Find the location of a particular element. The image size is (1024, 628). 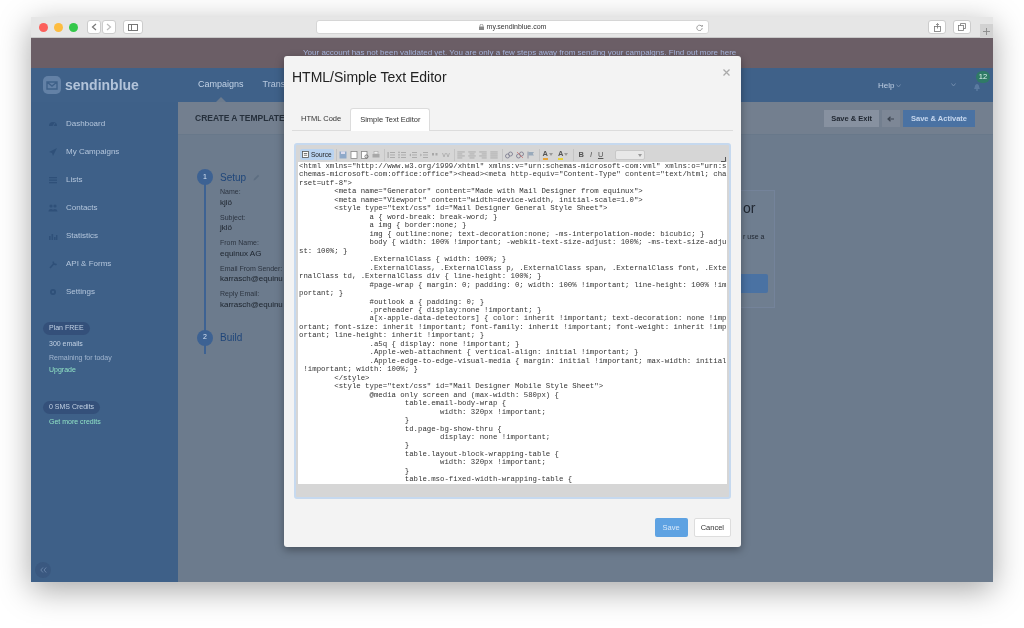

back-button is located at coordinates (94, 27).